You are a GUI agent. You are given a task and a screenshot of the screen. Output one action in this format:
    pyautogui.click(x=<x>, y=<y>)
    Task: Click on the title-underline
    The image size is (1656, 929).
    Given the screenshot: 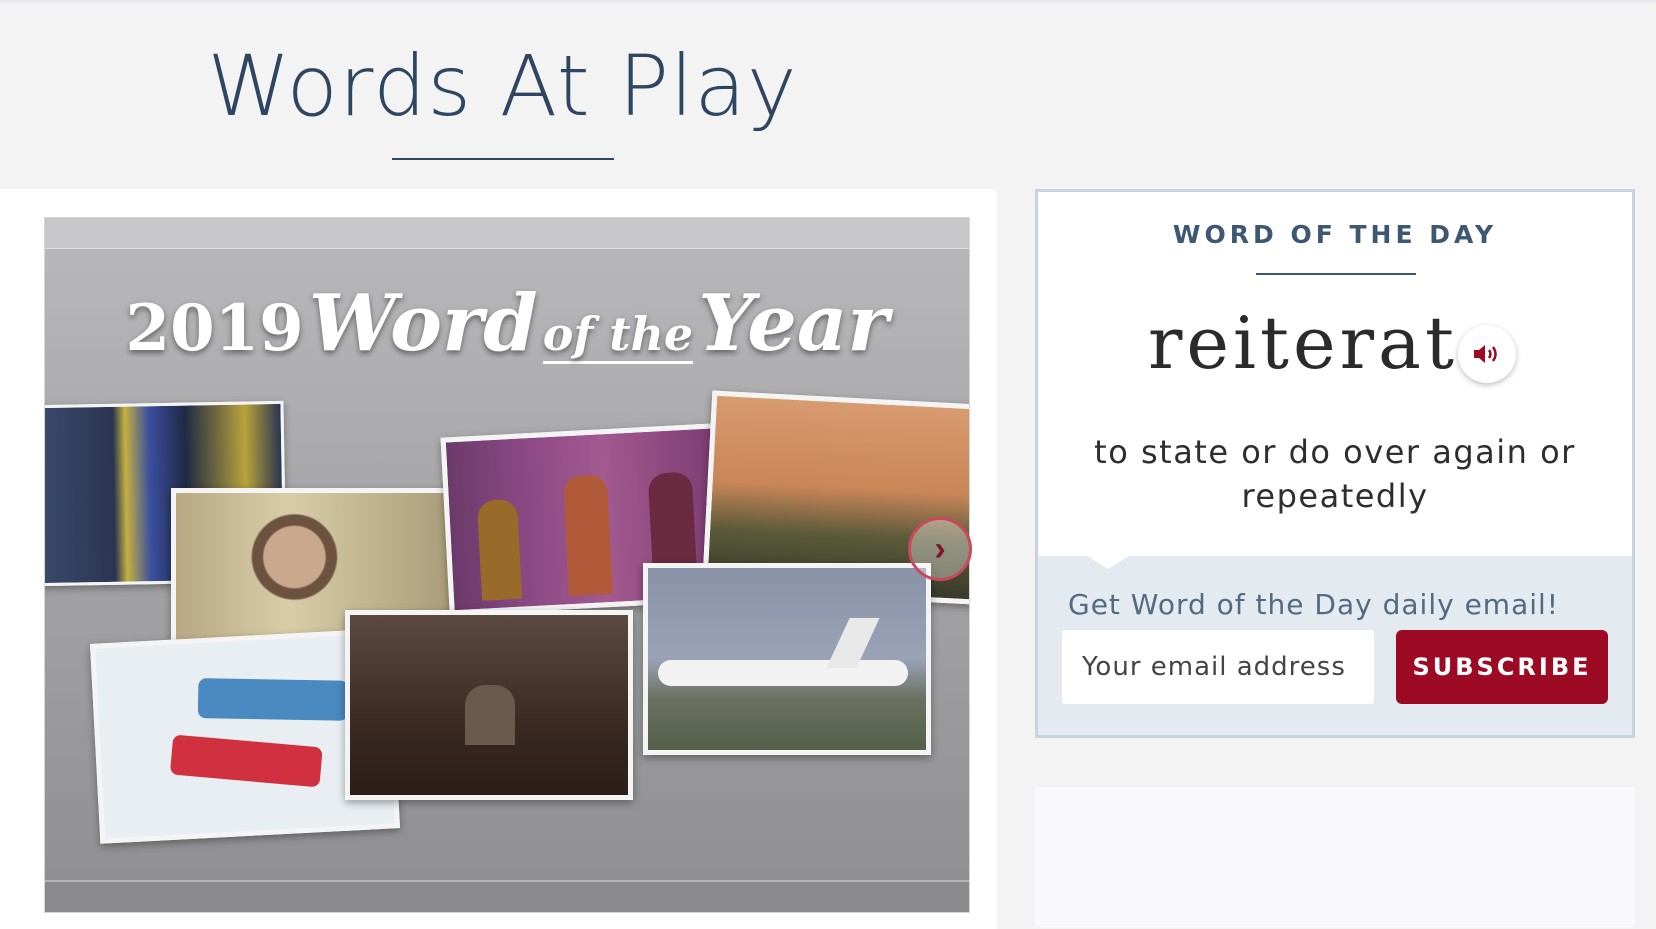 What is the action you would take?
    pyautogui.click(x=503, y=159)
    